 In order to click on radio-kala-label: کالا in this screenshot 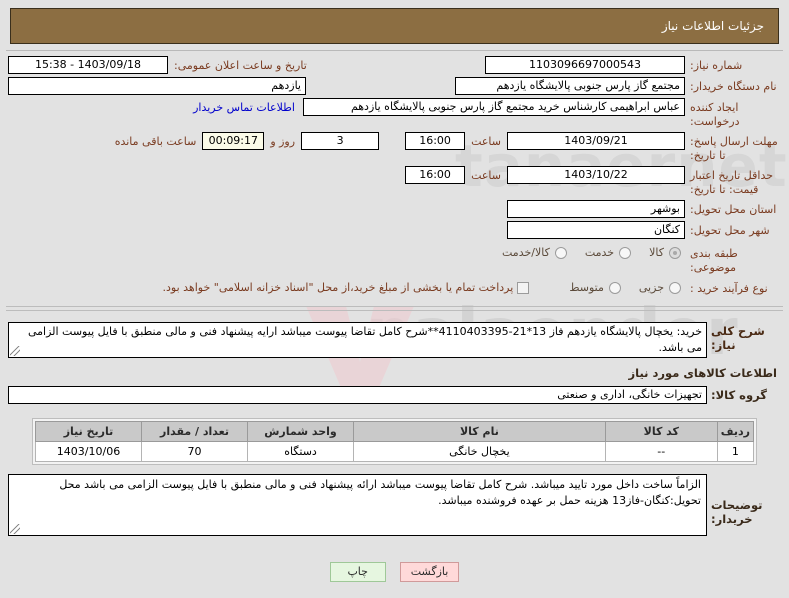, I will do `click(656, 252)`.